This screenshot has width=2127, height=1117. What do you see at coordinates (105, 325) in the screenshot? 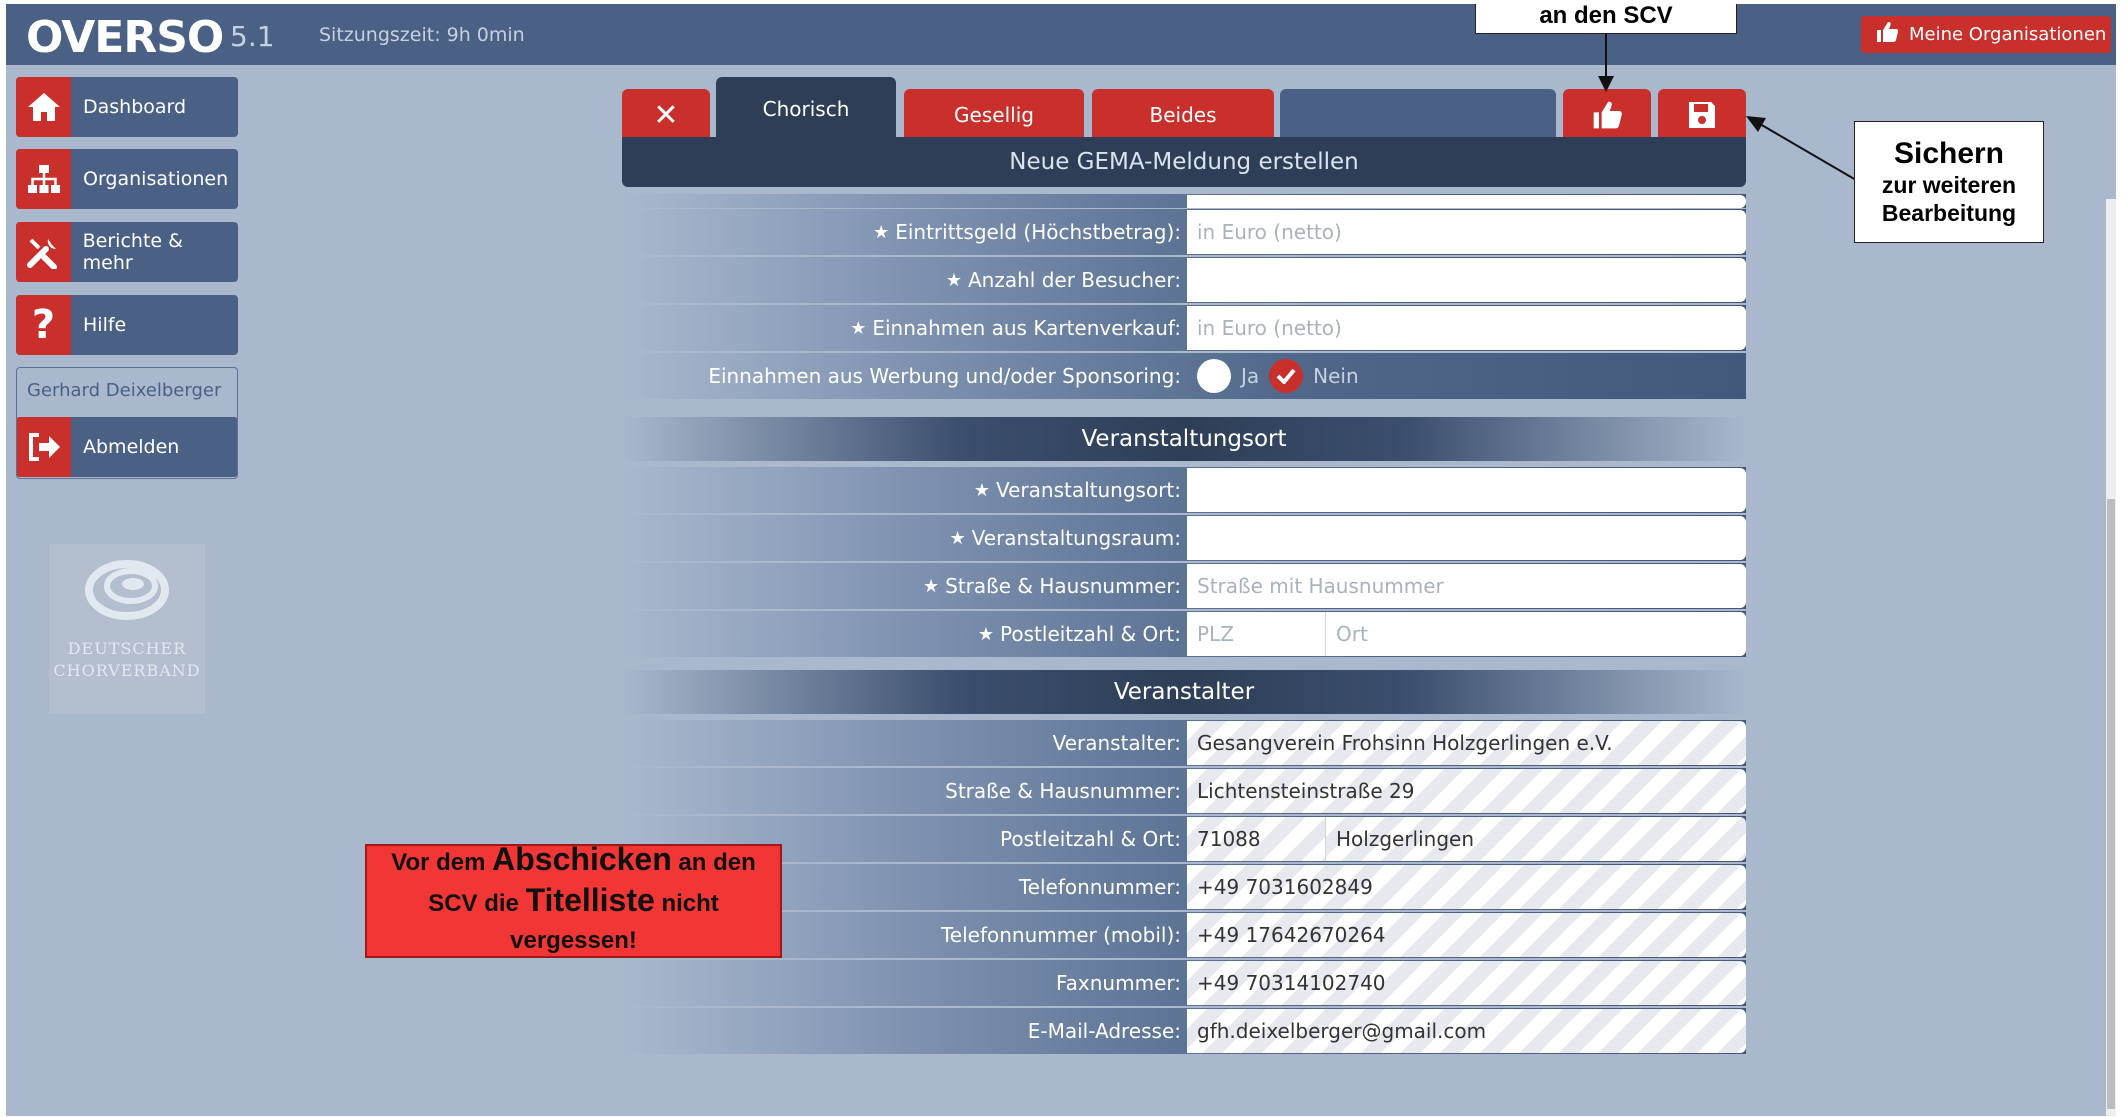
I see `sidebar-item-label: Hilfe` at bounding box center [105, 325].